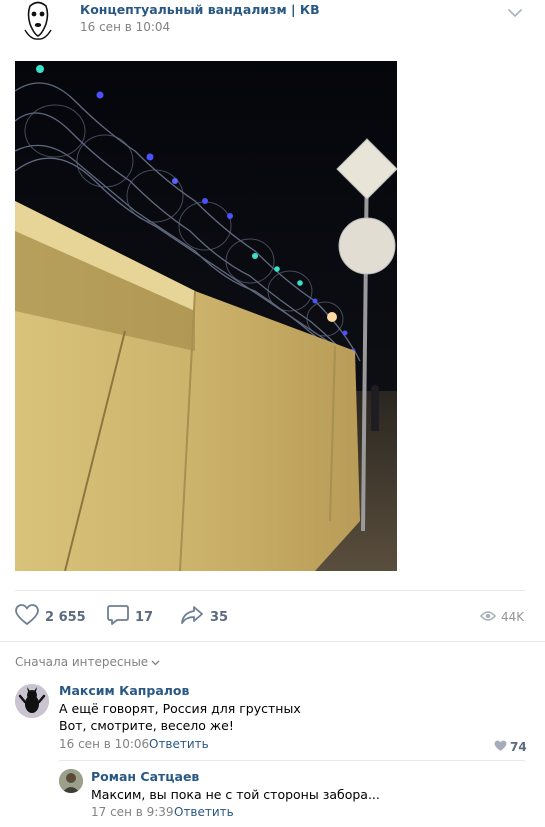  Describe the element at coordinates (132, 812) in the screenshot. I see `comment-date: 17 сен в 9:39` at that location.